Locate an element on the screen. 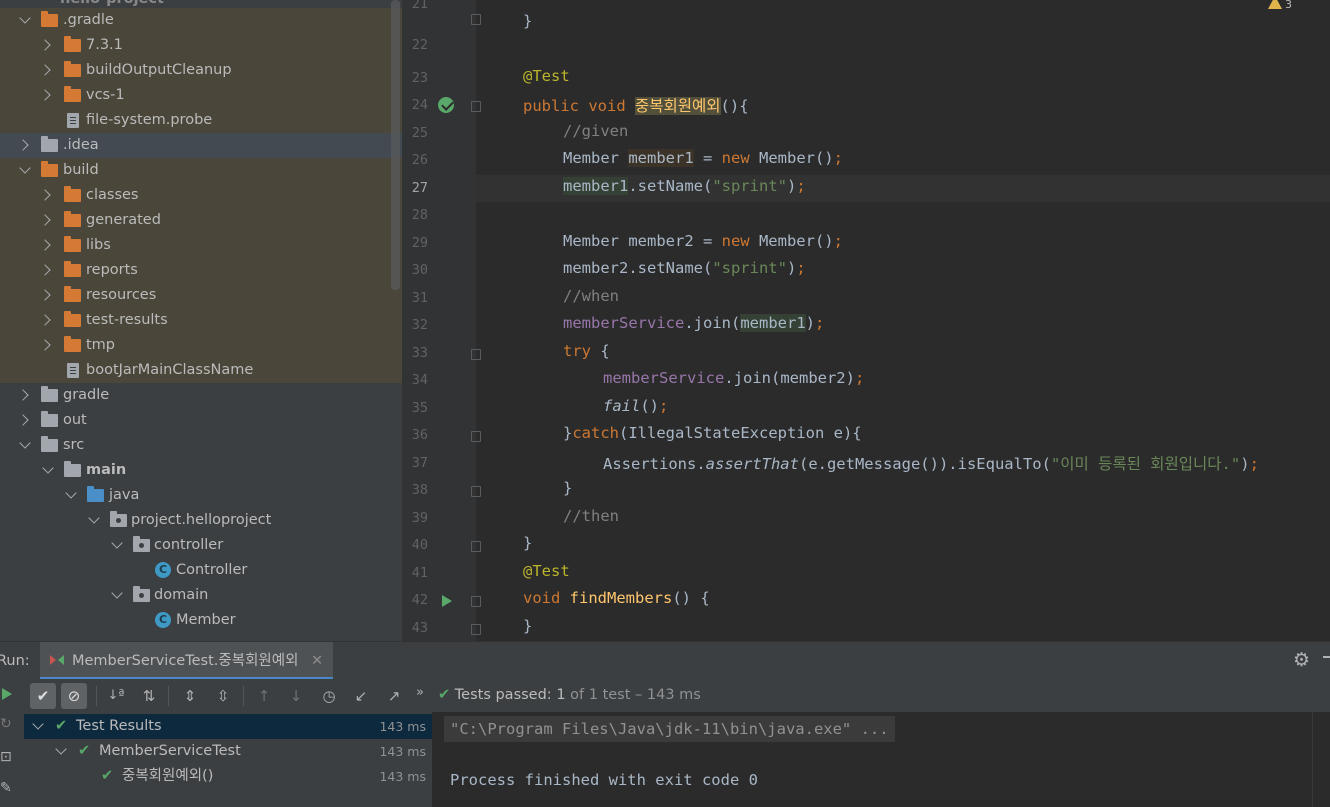 The width and height of the screenshot is (1330, 807). run-side-toolbar: ↻ ⊡ ✎ is located at coordinates (12, 743).